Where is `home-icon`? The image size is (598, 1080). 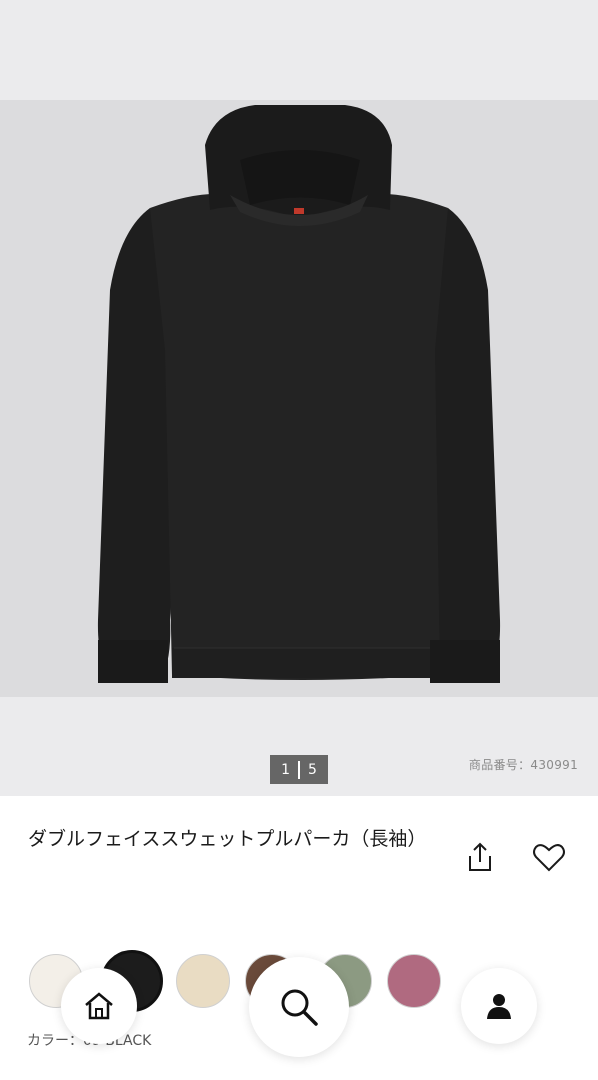
home-icon is located at coordinates (99, 1006).